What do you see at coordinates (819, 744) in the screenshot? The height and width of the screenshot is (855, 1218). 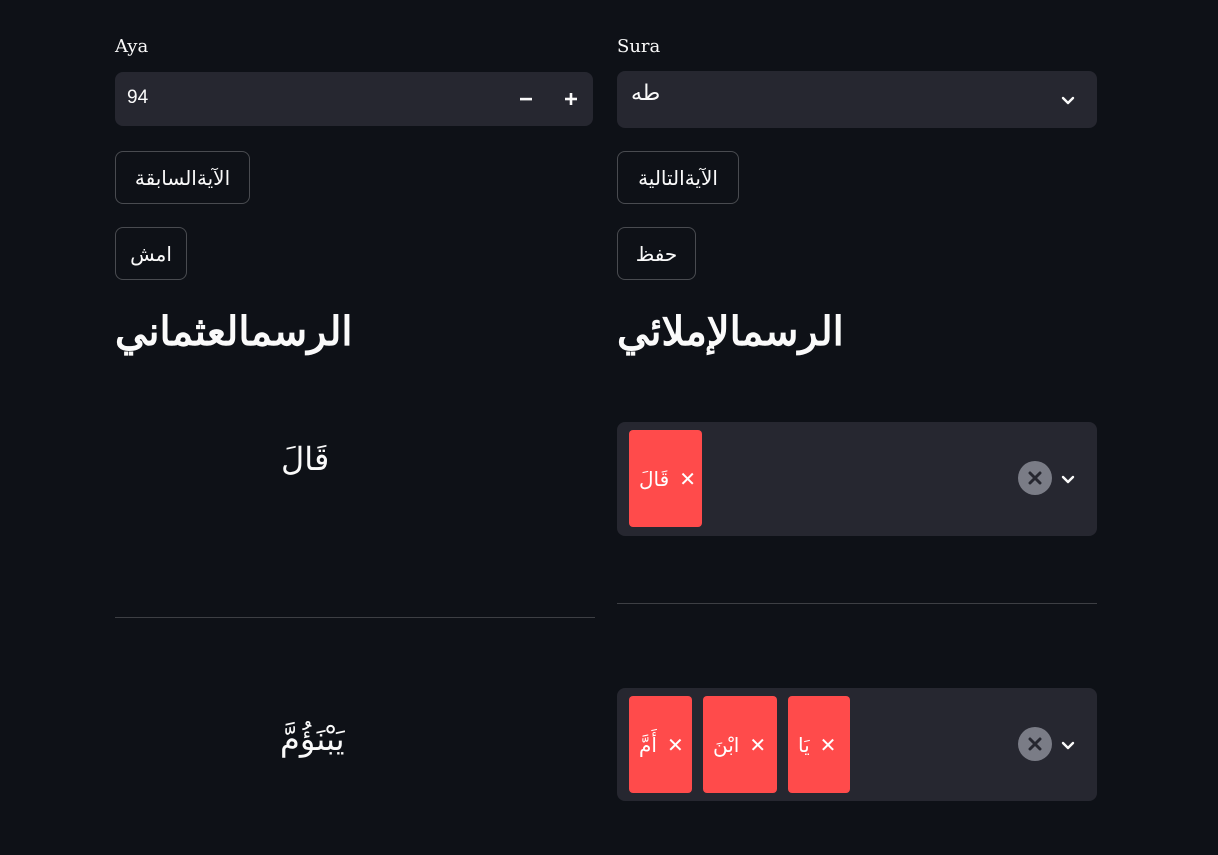 I see `word-tag: يَا ✕` at bounding box center [819, 744].